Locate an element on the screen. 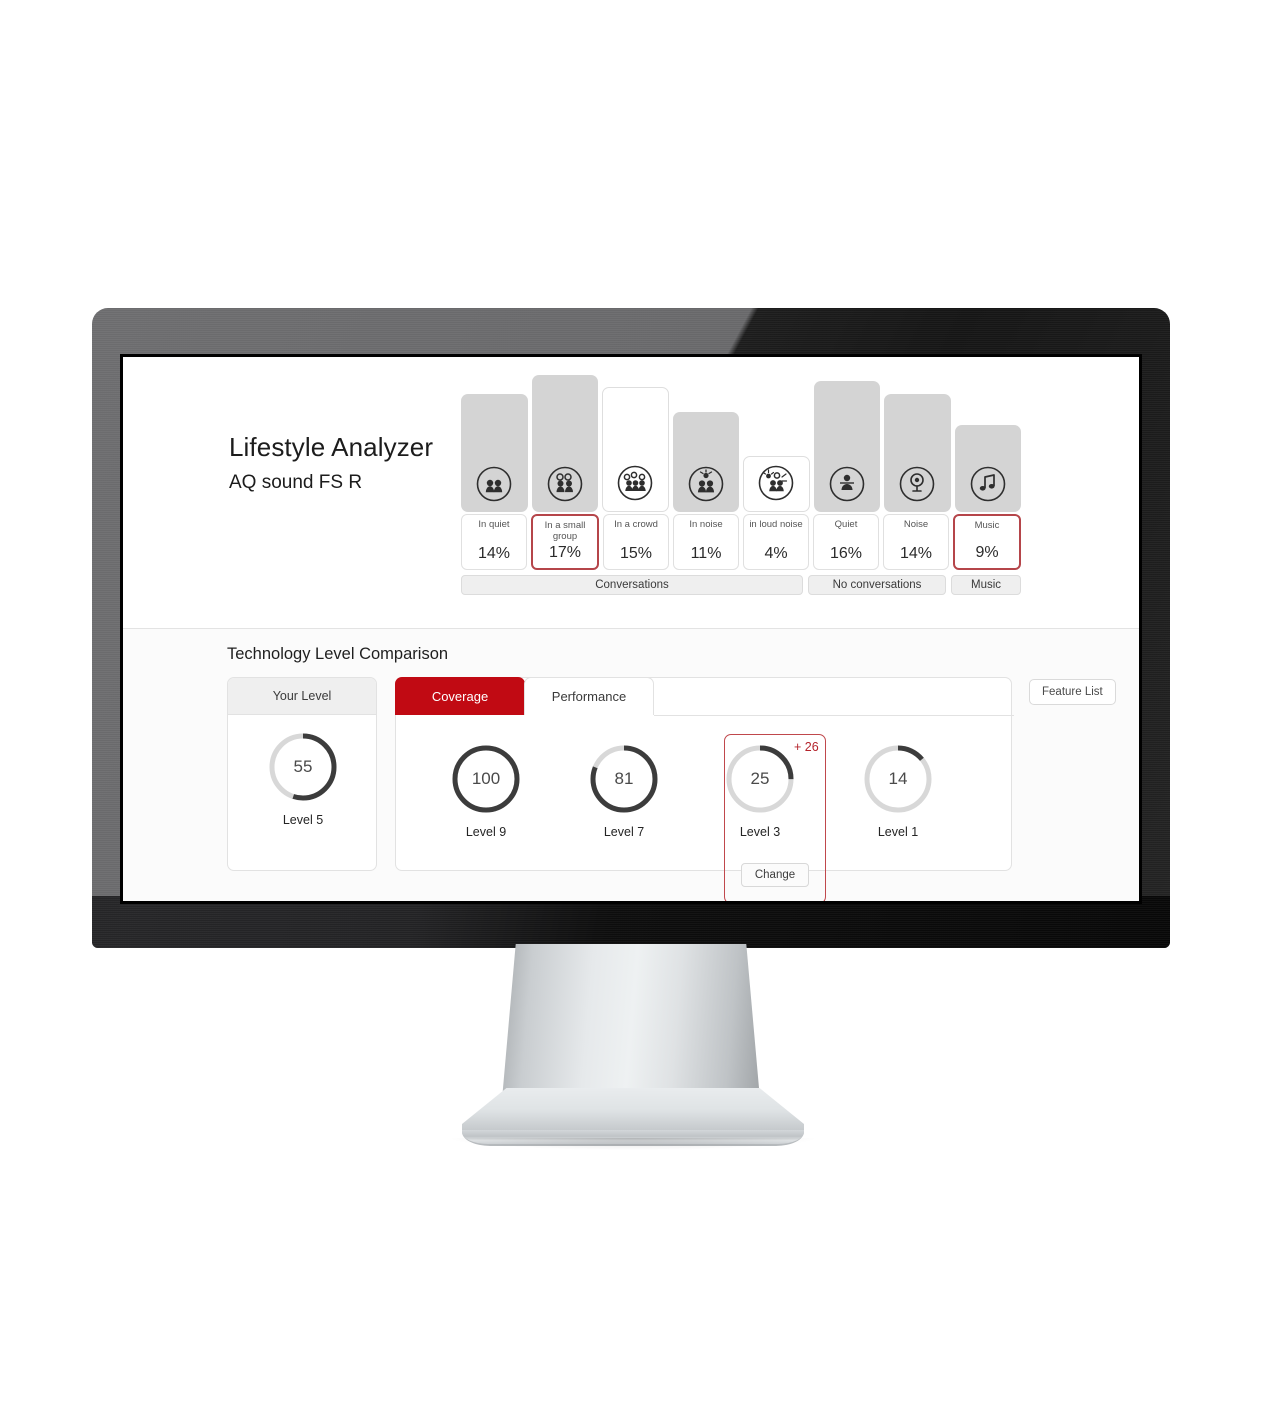 Image resolution: width=1280 pixels, height=1421 pixels. comparison-gauge: 14 Level 1 is located at coordinates (898, 790).